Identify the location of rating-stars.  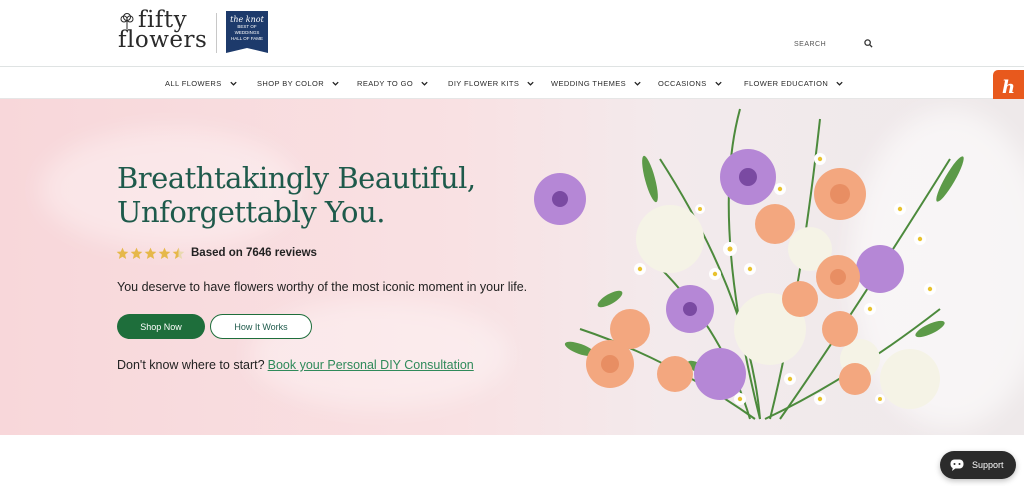
(150, 253).